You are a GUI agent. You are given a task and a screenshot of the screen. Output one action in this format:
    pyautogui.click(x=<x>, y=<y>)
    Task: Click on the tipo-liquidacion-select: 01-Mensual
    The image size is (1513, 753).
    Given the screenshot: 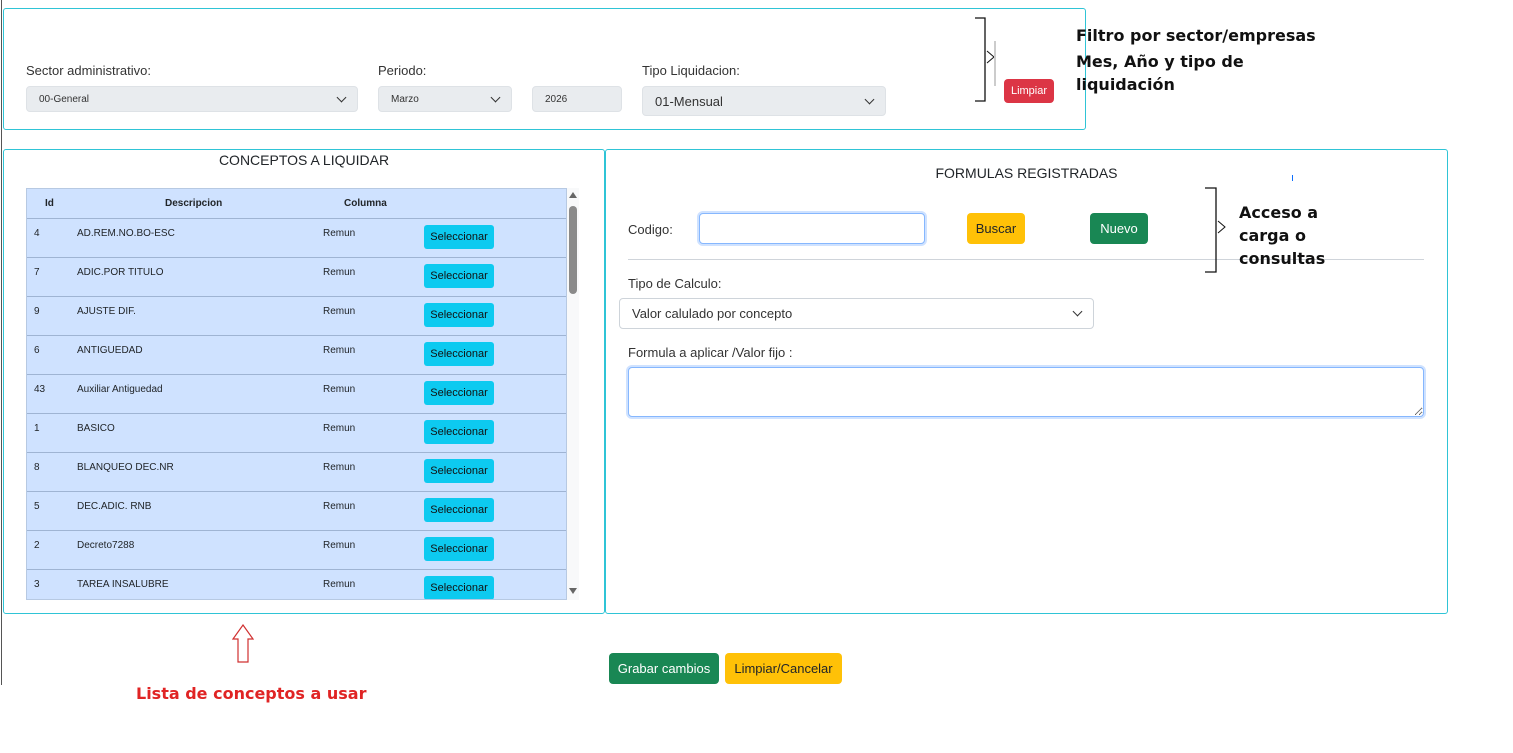 What is the action you would take?
    pyautogui.click(x=764, y=101)
    